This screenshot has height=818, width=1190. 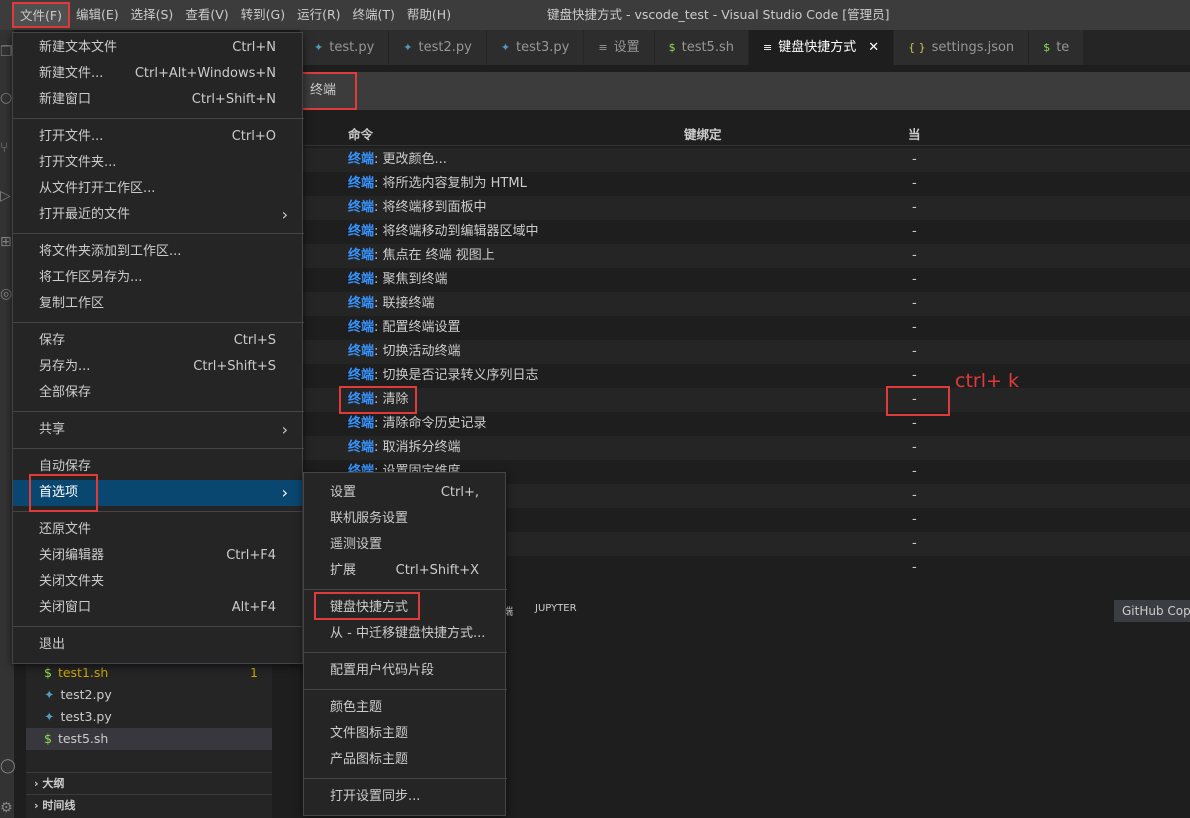 What do you see at coordinates (360, 133) in the screenshot?
I see `column-command: 命令` at bounding box center [360, 133].